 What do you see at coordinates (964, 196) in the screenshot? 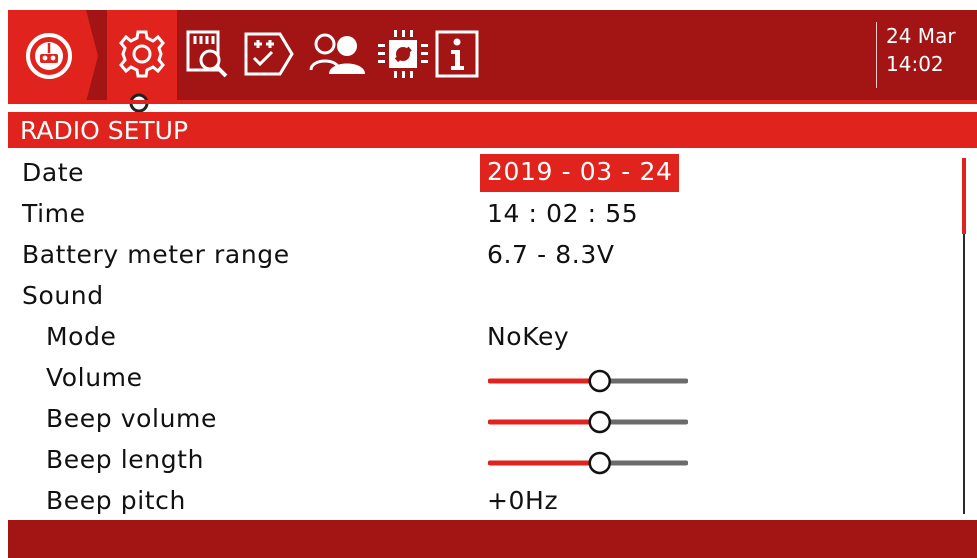
I see `scrollbar-thumb` at bounding box center [964, 196].